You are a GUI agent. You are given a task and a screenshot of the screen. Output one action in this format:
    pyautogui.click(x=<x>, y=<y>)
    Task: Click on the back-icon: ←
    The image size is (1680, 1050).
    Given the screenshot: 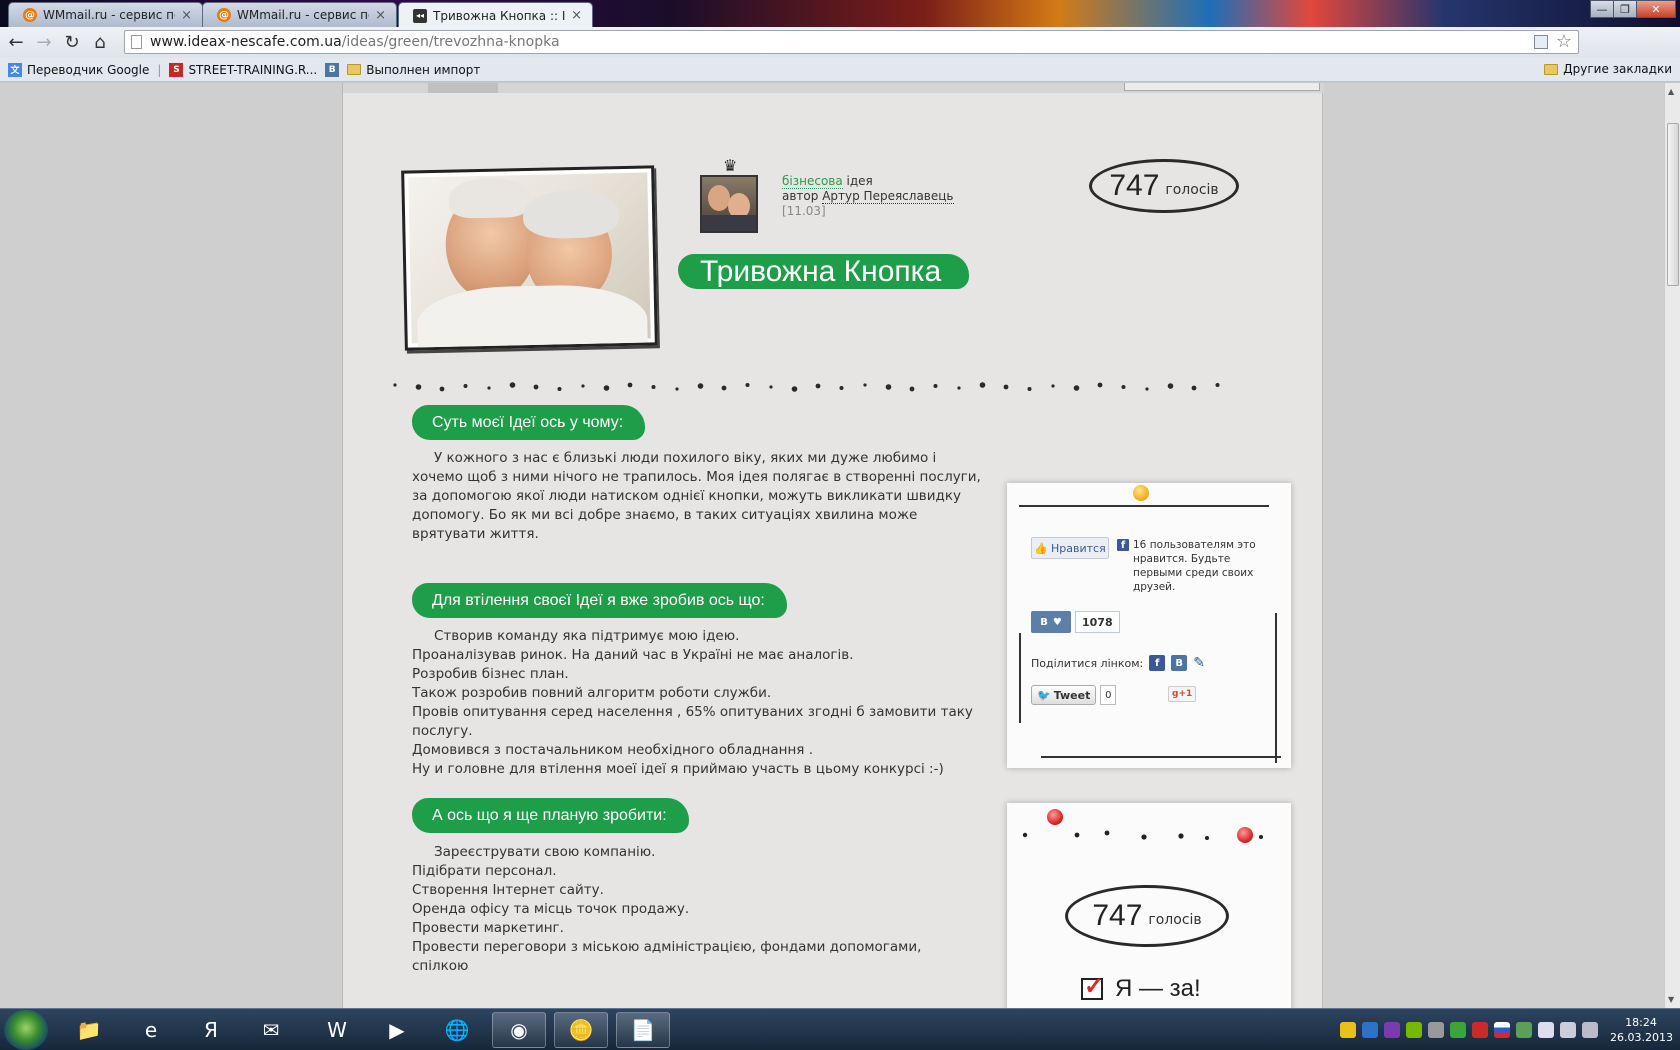 What is the action you would take?
    pyautogui.click(x=16, y=43)
    